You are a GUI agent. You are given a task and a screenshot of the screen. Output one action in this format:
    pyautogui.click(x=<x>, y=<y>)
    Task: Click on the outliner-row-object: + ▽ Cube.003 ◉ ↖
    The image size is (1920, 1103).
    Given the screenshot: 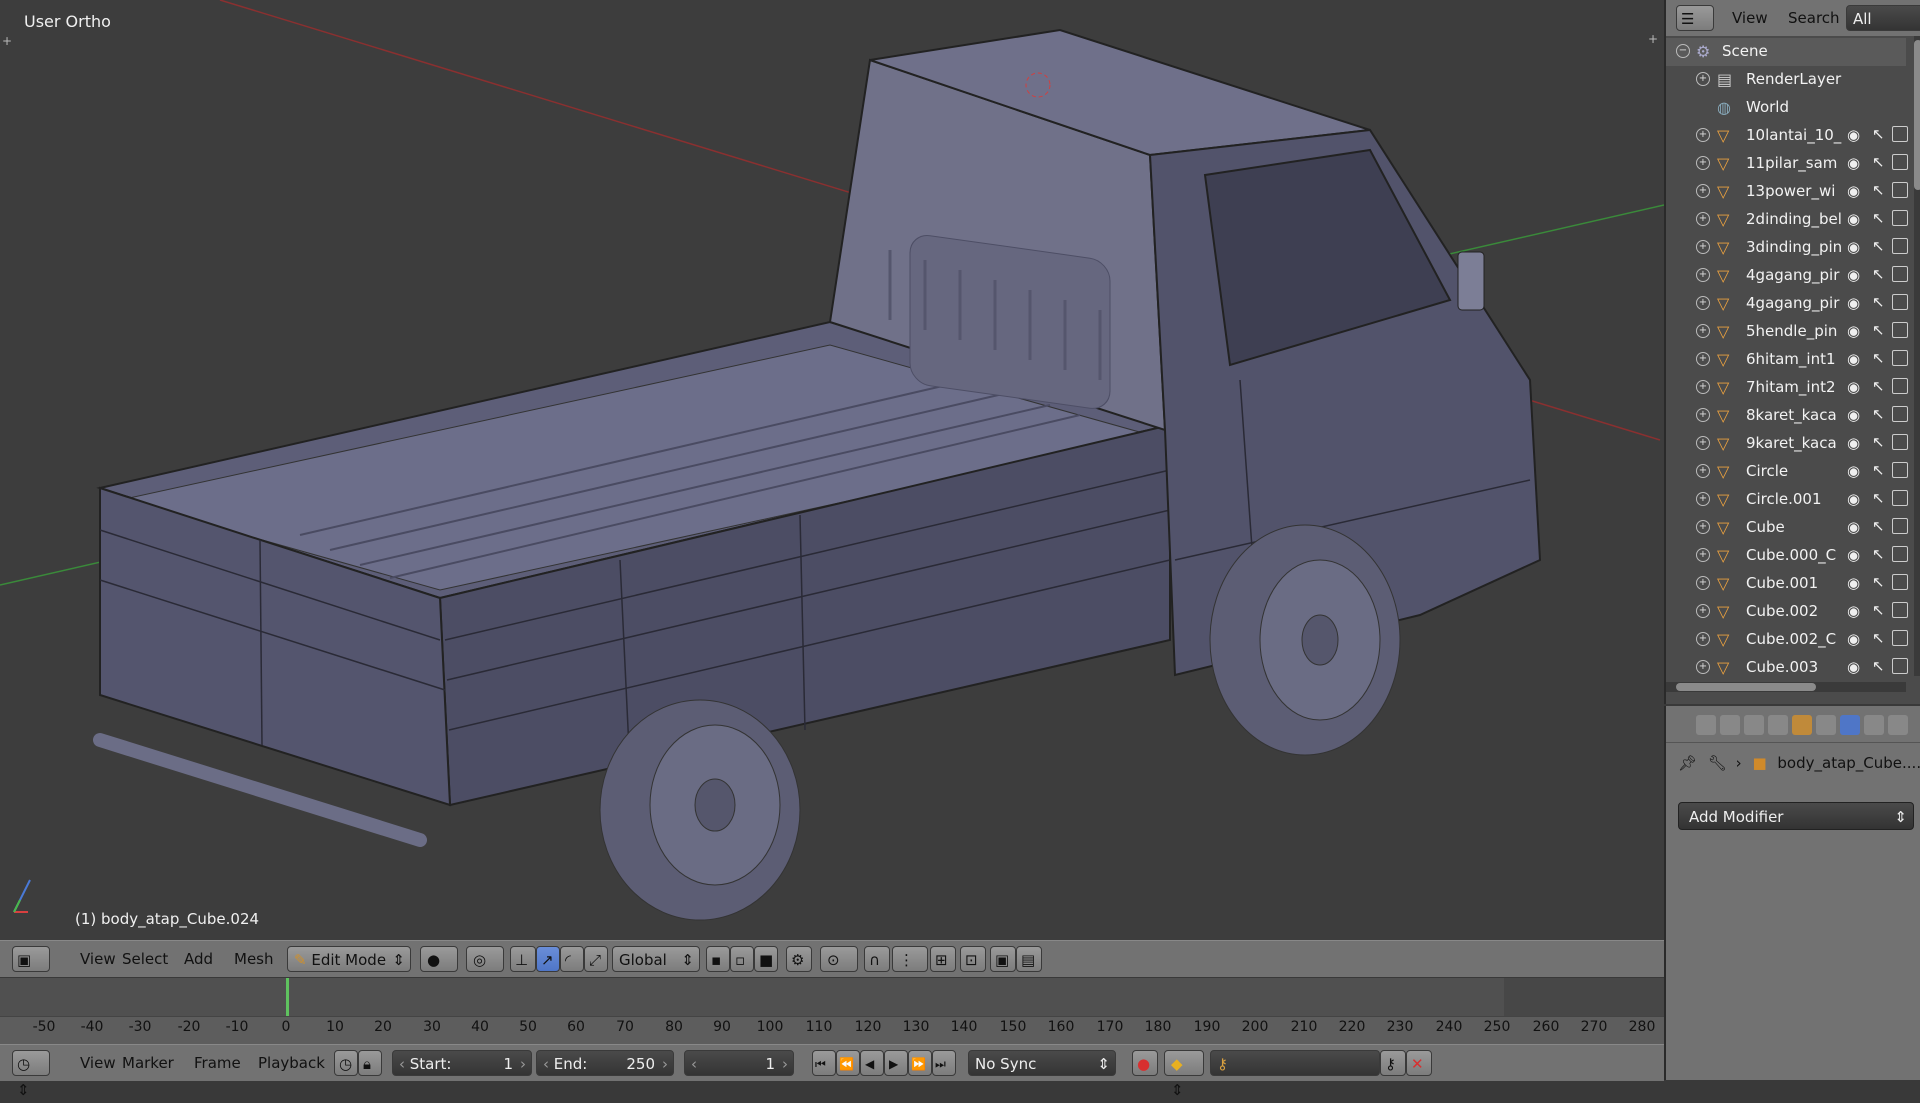 What is the action you would take?
    pyautogui.click(x=1787, y=668)
    